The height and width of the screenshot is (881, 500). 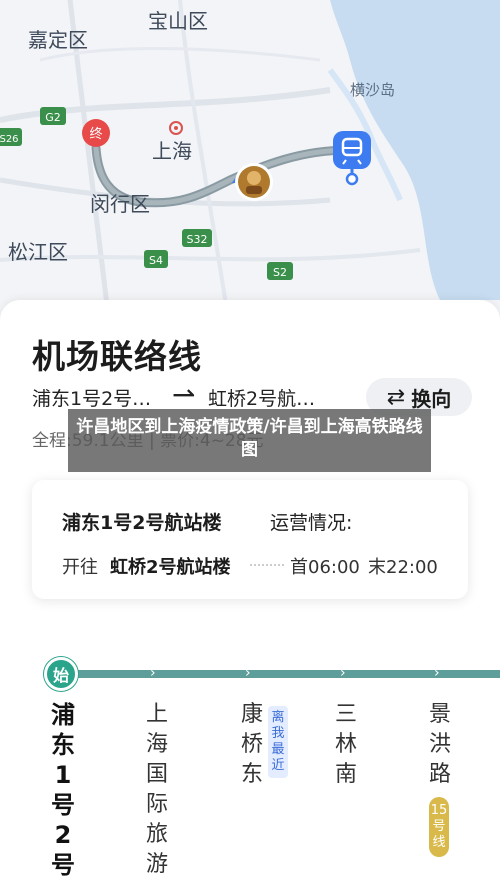 I want to click on swap-arrows-icon: ⇄, so click(x=396, y=397).